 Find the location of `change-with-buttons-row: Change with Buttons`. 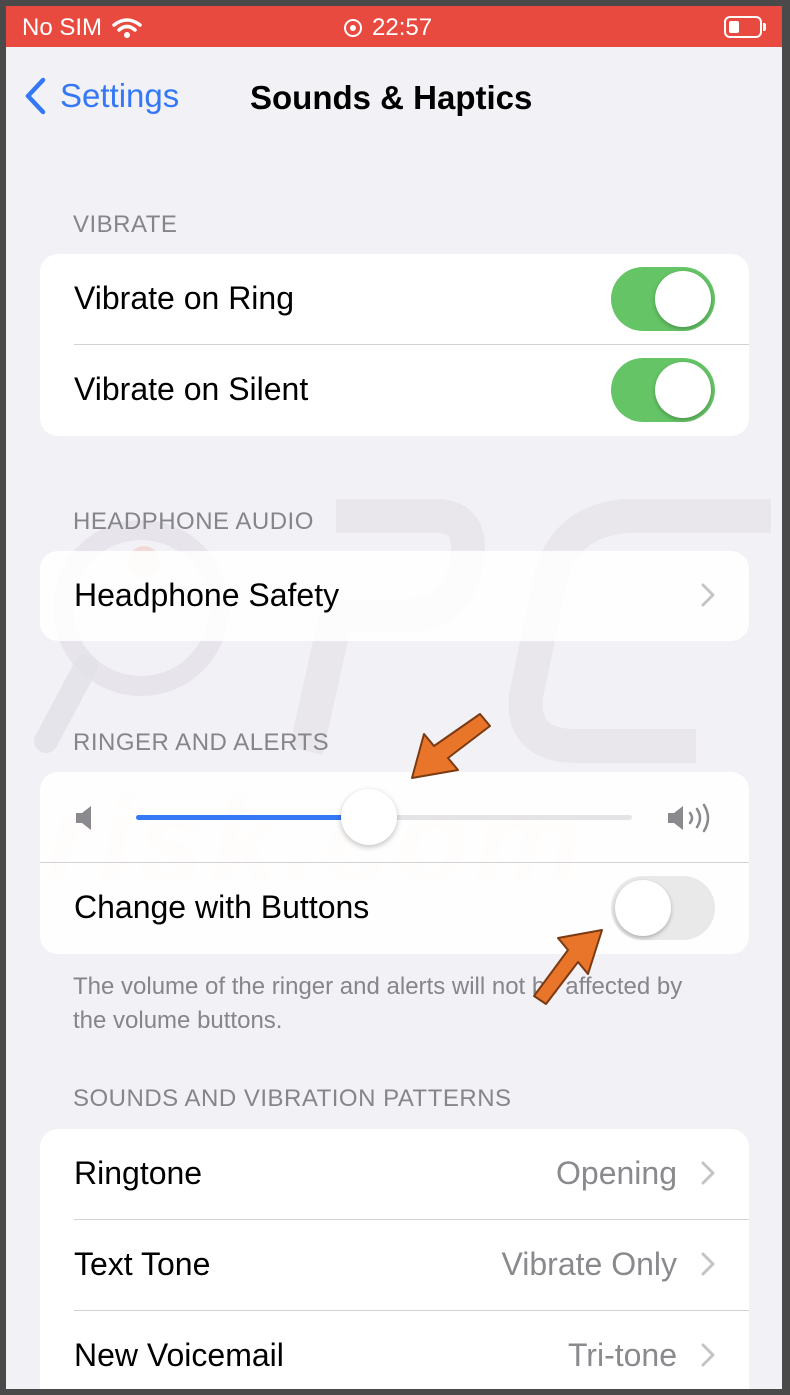

change-with-buttons-row: Change with Buttons is located at coordinates (394, 908).